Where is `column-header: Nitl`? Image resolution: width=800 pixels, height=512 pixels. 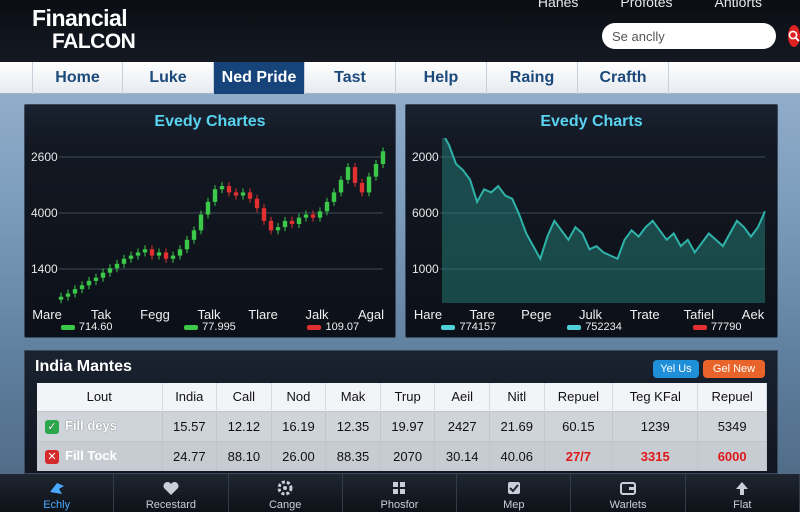 column-header: Nitl is located at coordinates (517, 397).